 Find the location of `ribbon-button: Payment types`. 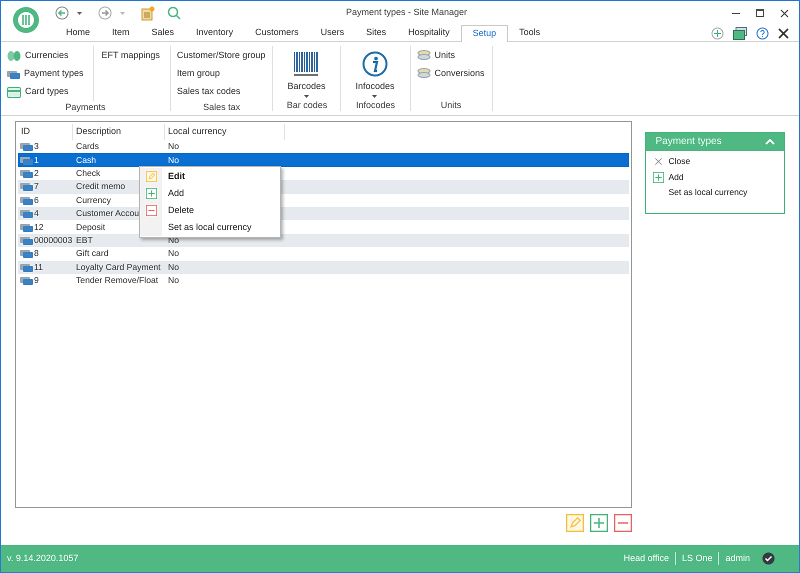

ribbon-button: Payment types is located at coordinates (45, 74).